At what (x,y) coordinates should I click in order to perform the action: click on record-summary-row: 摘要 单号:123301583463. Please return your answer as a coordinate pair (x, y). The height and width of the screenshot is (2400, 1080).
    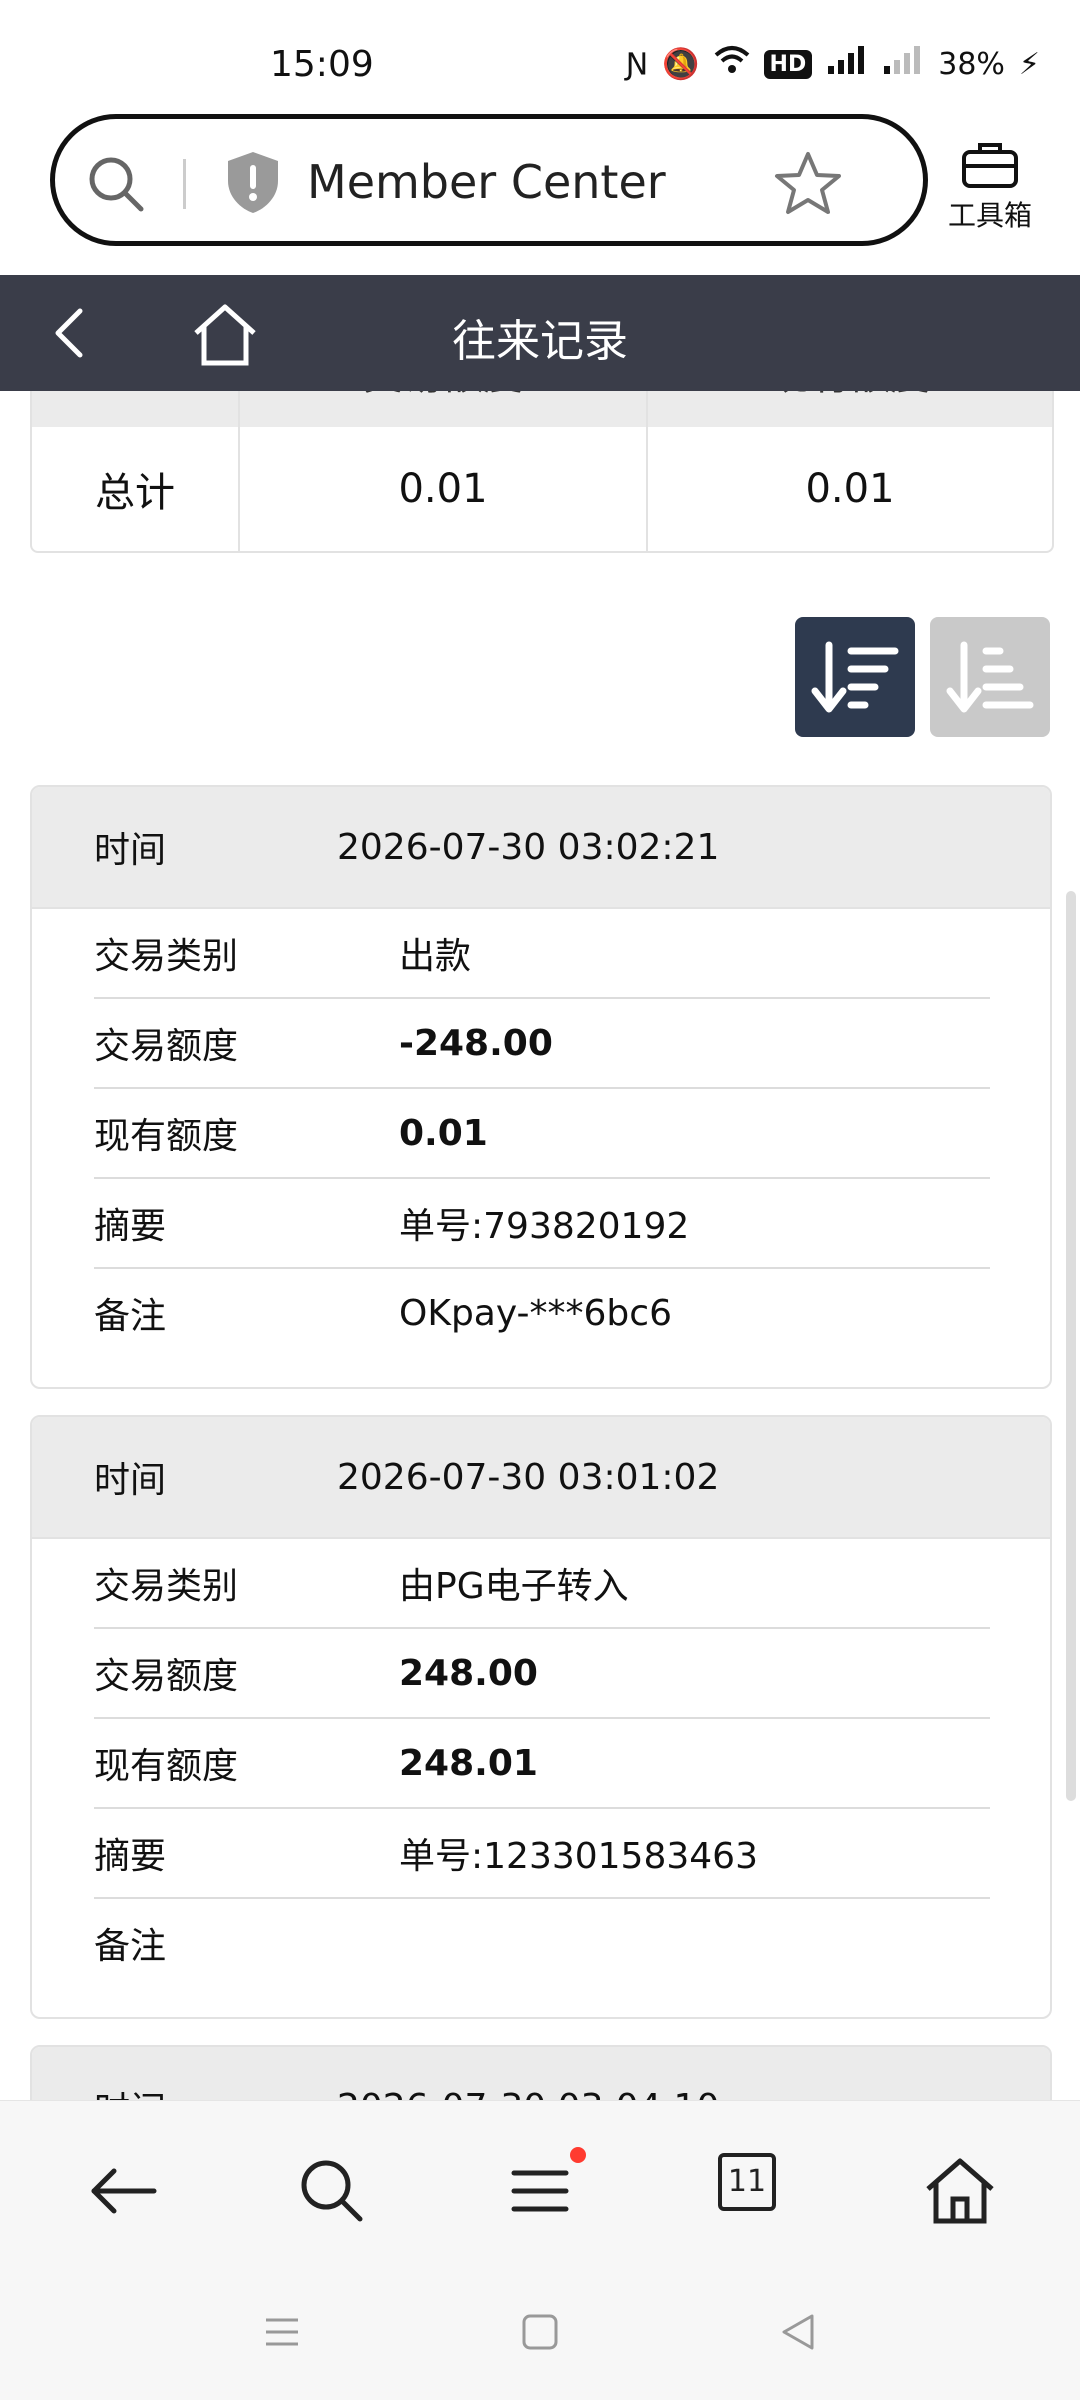
    Looking at the image, I should click on (542, 1854).